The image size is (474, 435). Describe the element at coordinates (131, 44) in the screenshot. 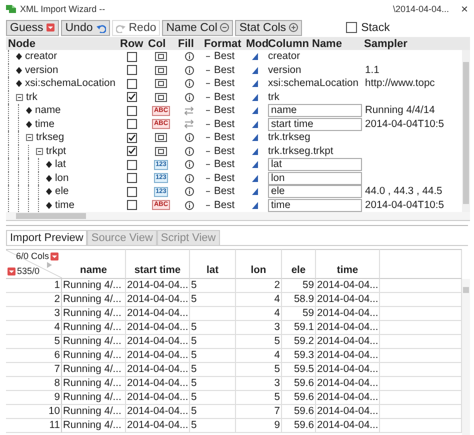

I see `column-header: Row` at that location.